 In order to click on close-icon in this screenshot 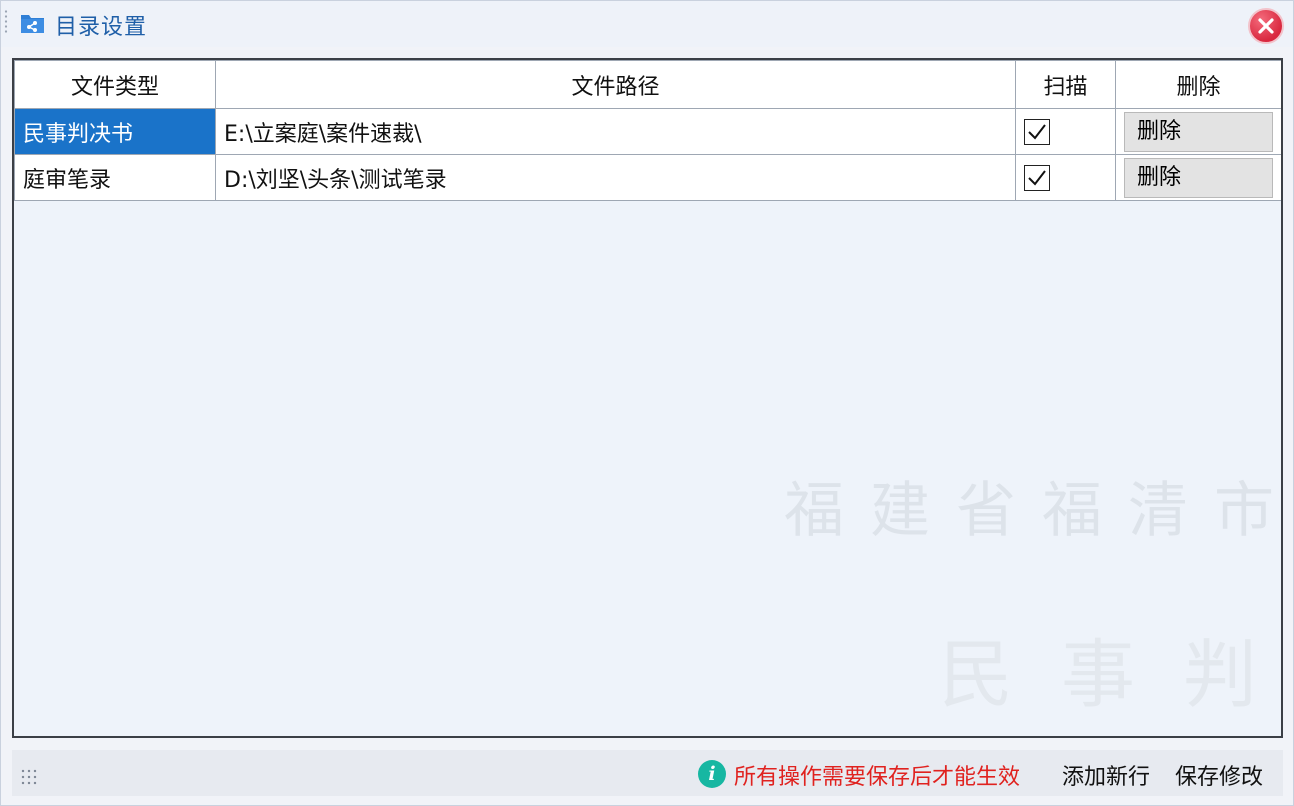, I will do `click(1266, 26)`.